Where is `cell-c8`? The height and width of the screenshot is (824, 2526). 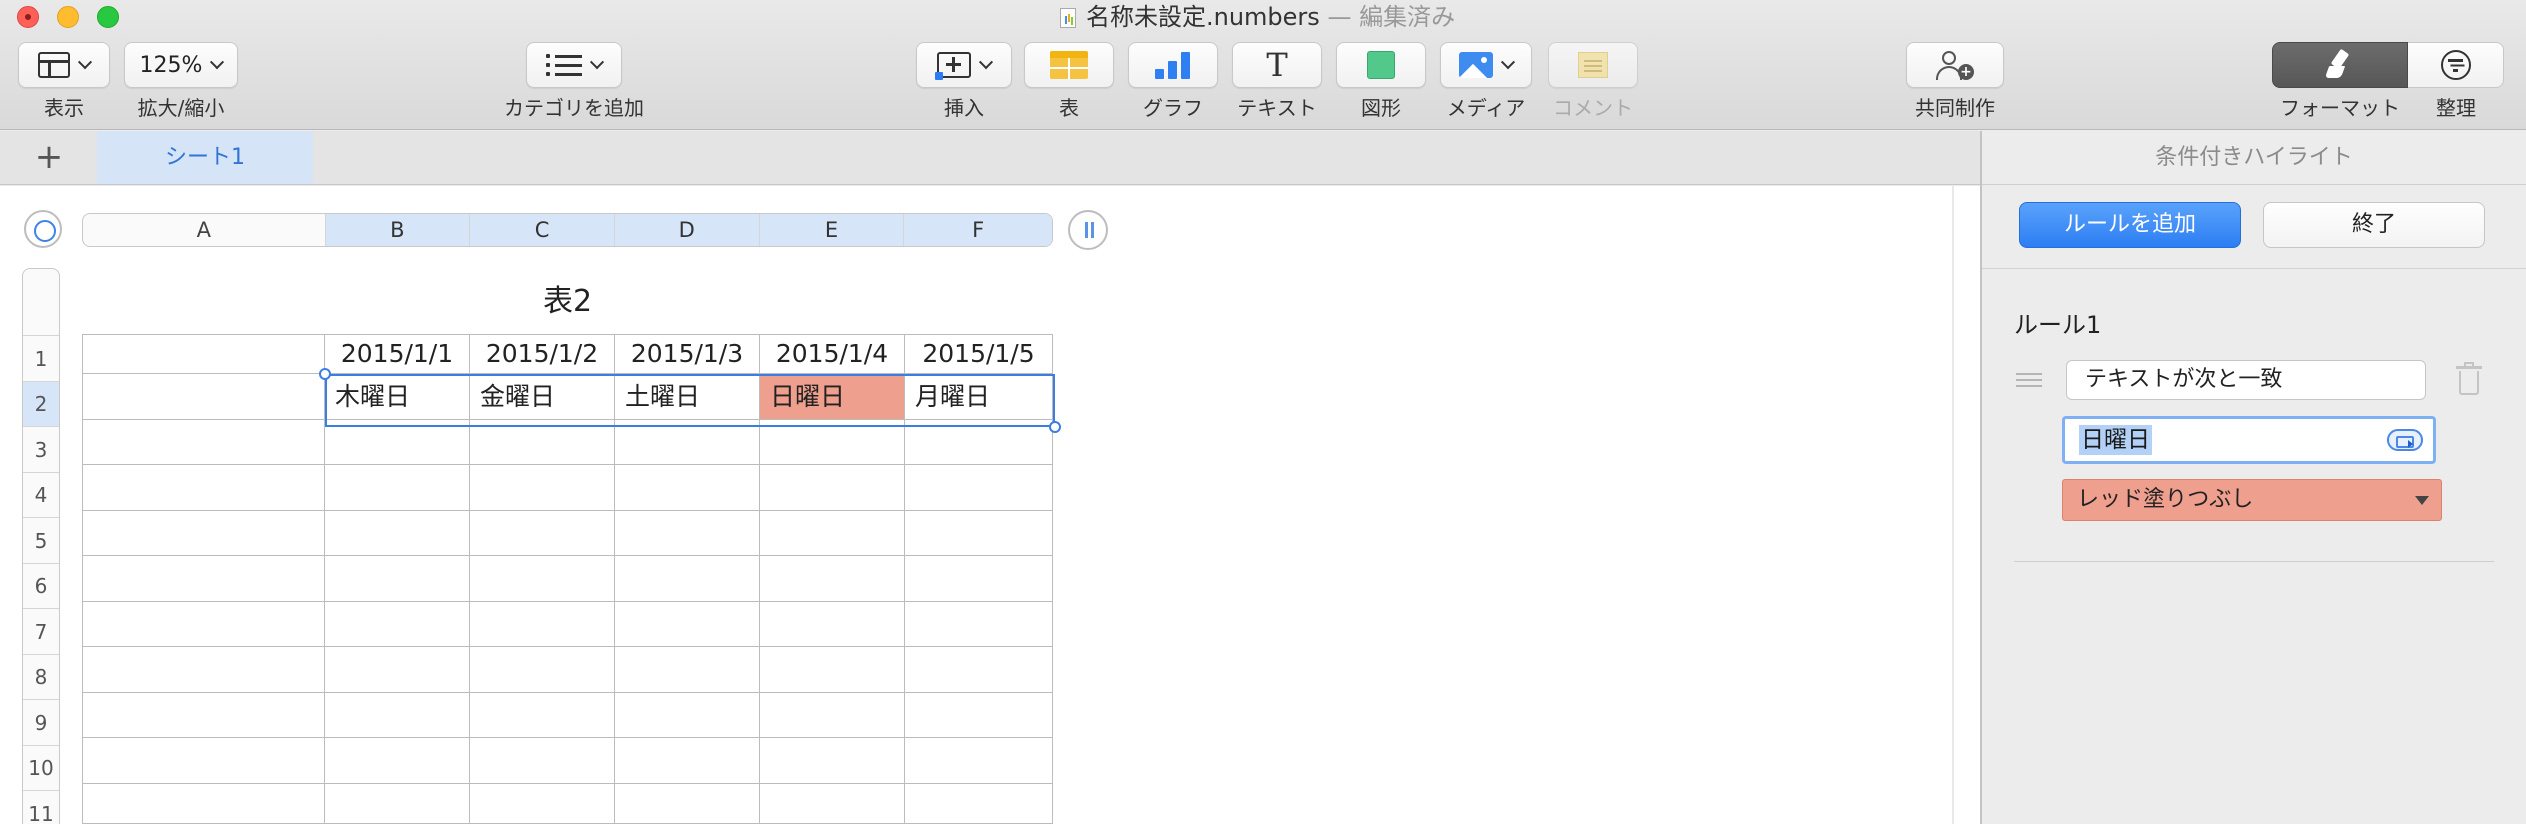
cell-c8 is located at coordinates (542, 670).